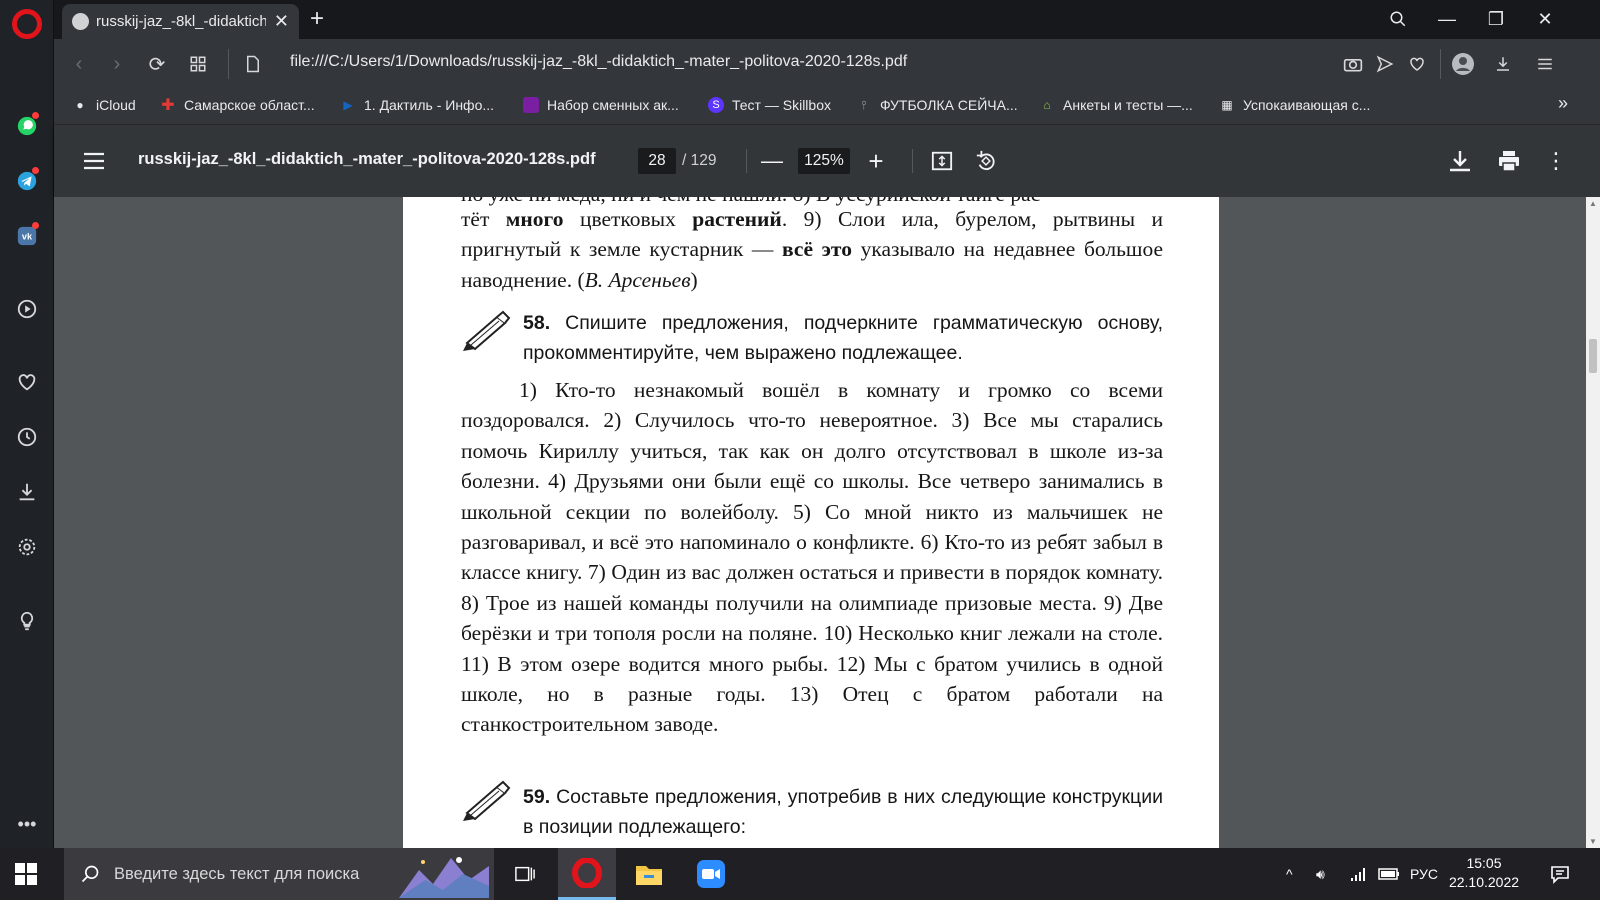 This screenshot has width=1600, height=900. What do you see at coordinates (876, 161) in the screenshot?
I see `zoom-in-button: +` at bounding box center [876, 161].